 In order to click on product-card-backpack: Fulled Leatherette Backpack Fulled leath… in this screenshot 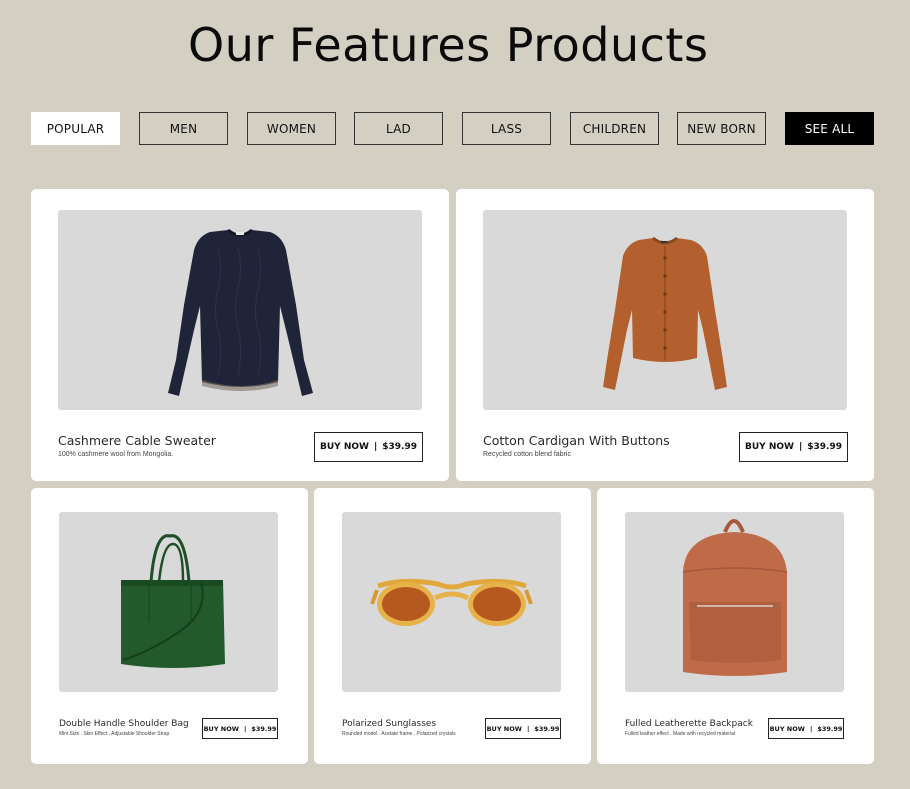, I will do `click(735, 626)`.